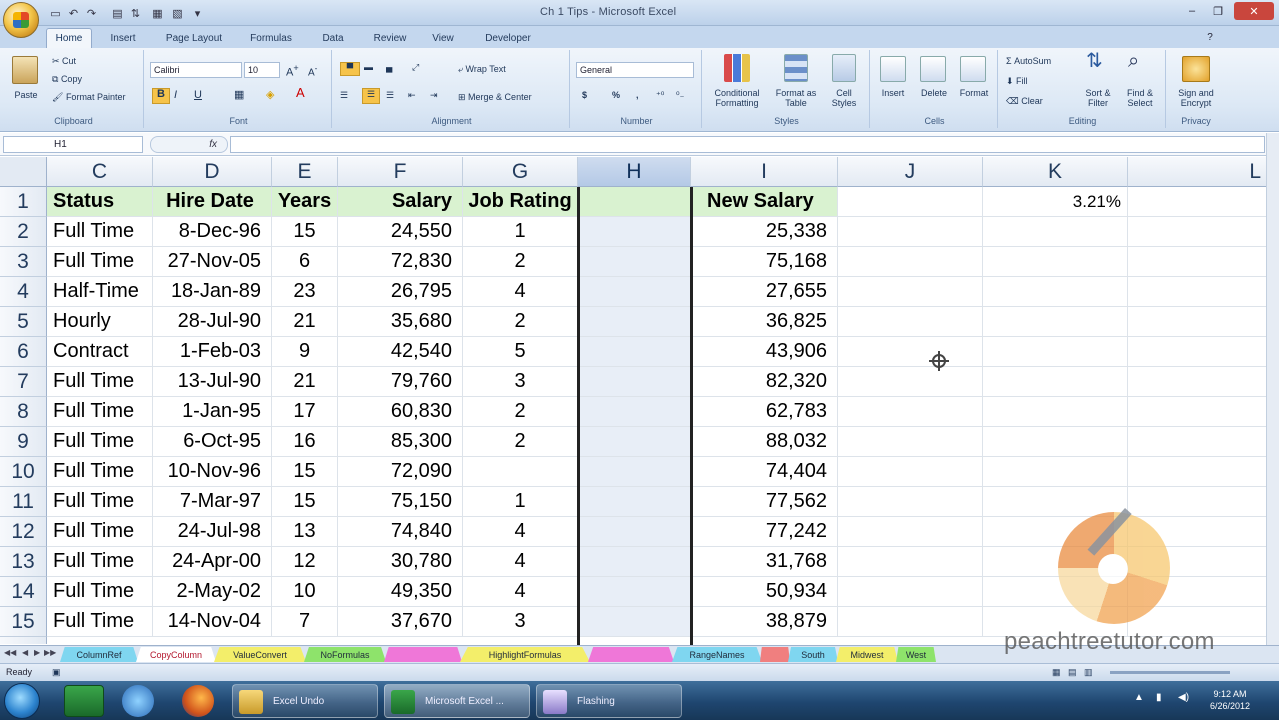 Image resolution: width=1279 pixels, height=720 pixels. Describe the element at coordinates (400, 202) in the screenshot. I see `header-cell-f: Salary` at that location.